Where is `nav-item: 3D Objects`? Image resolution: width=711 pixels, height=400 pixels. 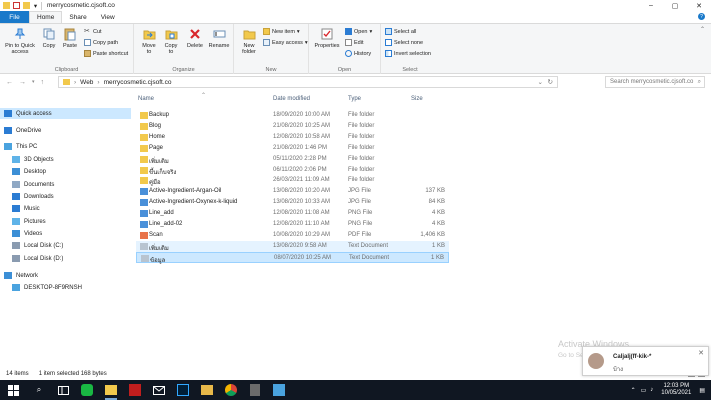
nav-item: 3D Objects is located at coordinates (65, 159).